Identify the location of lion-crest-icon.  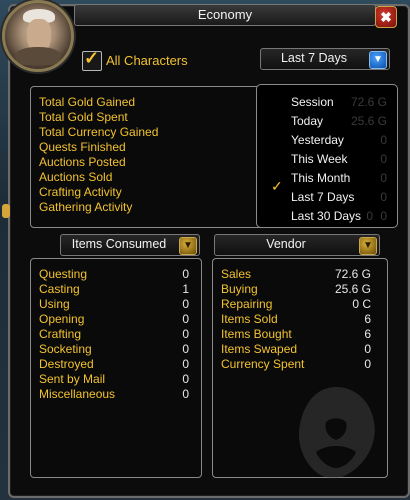
(336, 433).